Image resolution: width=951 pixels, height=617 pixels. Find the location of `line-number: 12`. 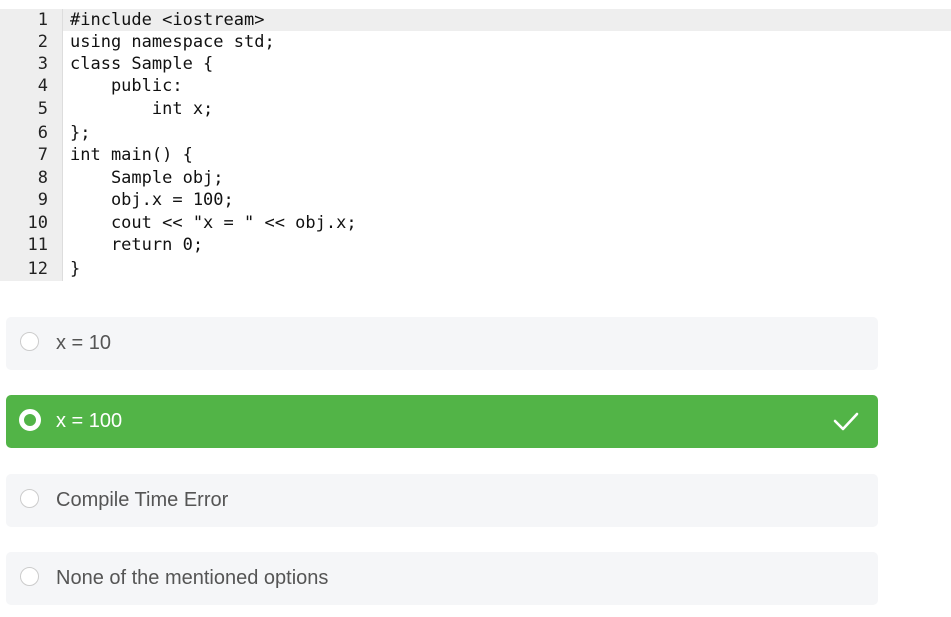

line-number: 12 is located at coordinates (37, 269).